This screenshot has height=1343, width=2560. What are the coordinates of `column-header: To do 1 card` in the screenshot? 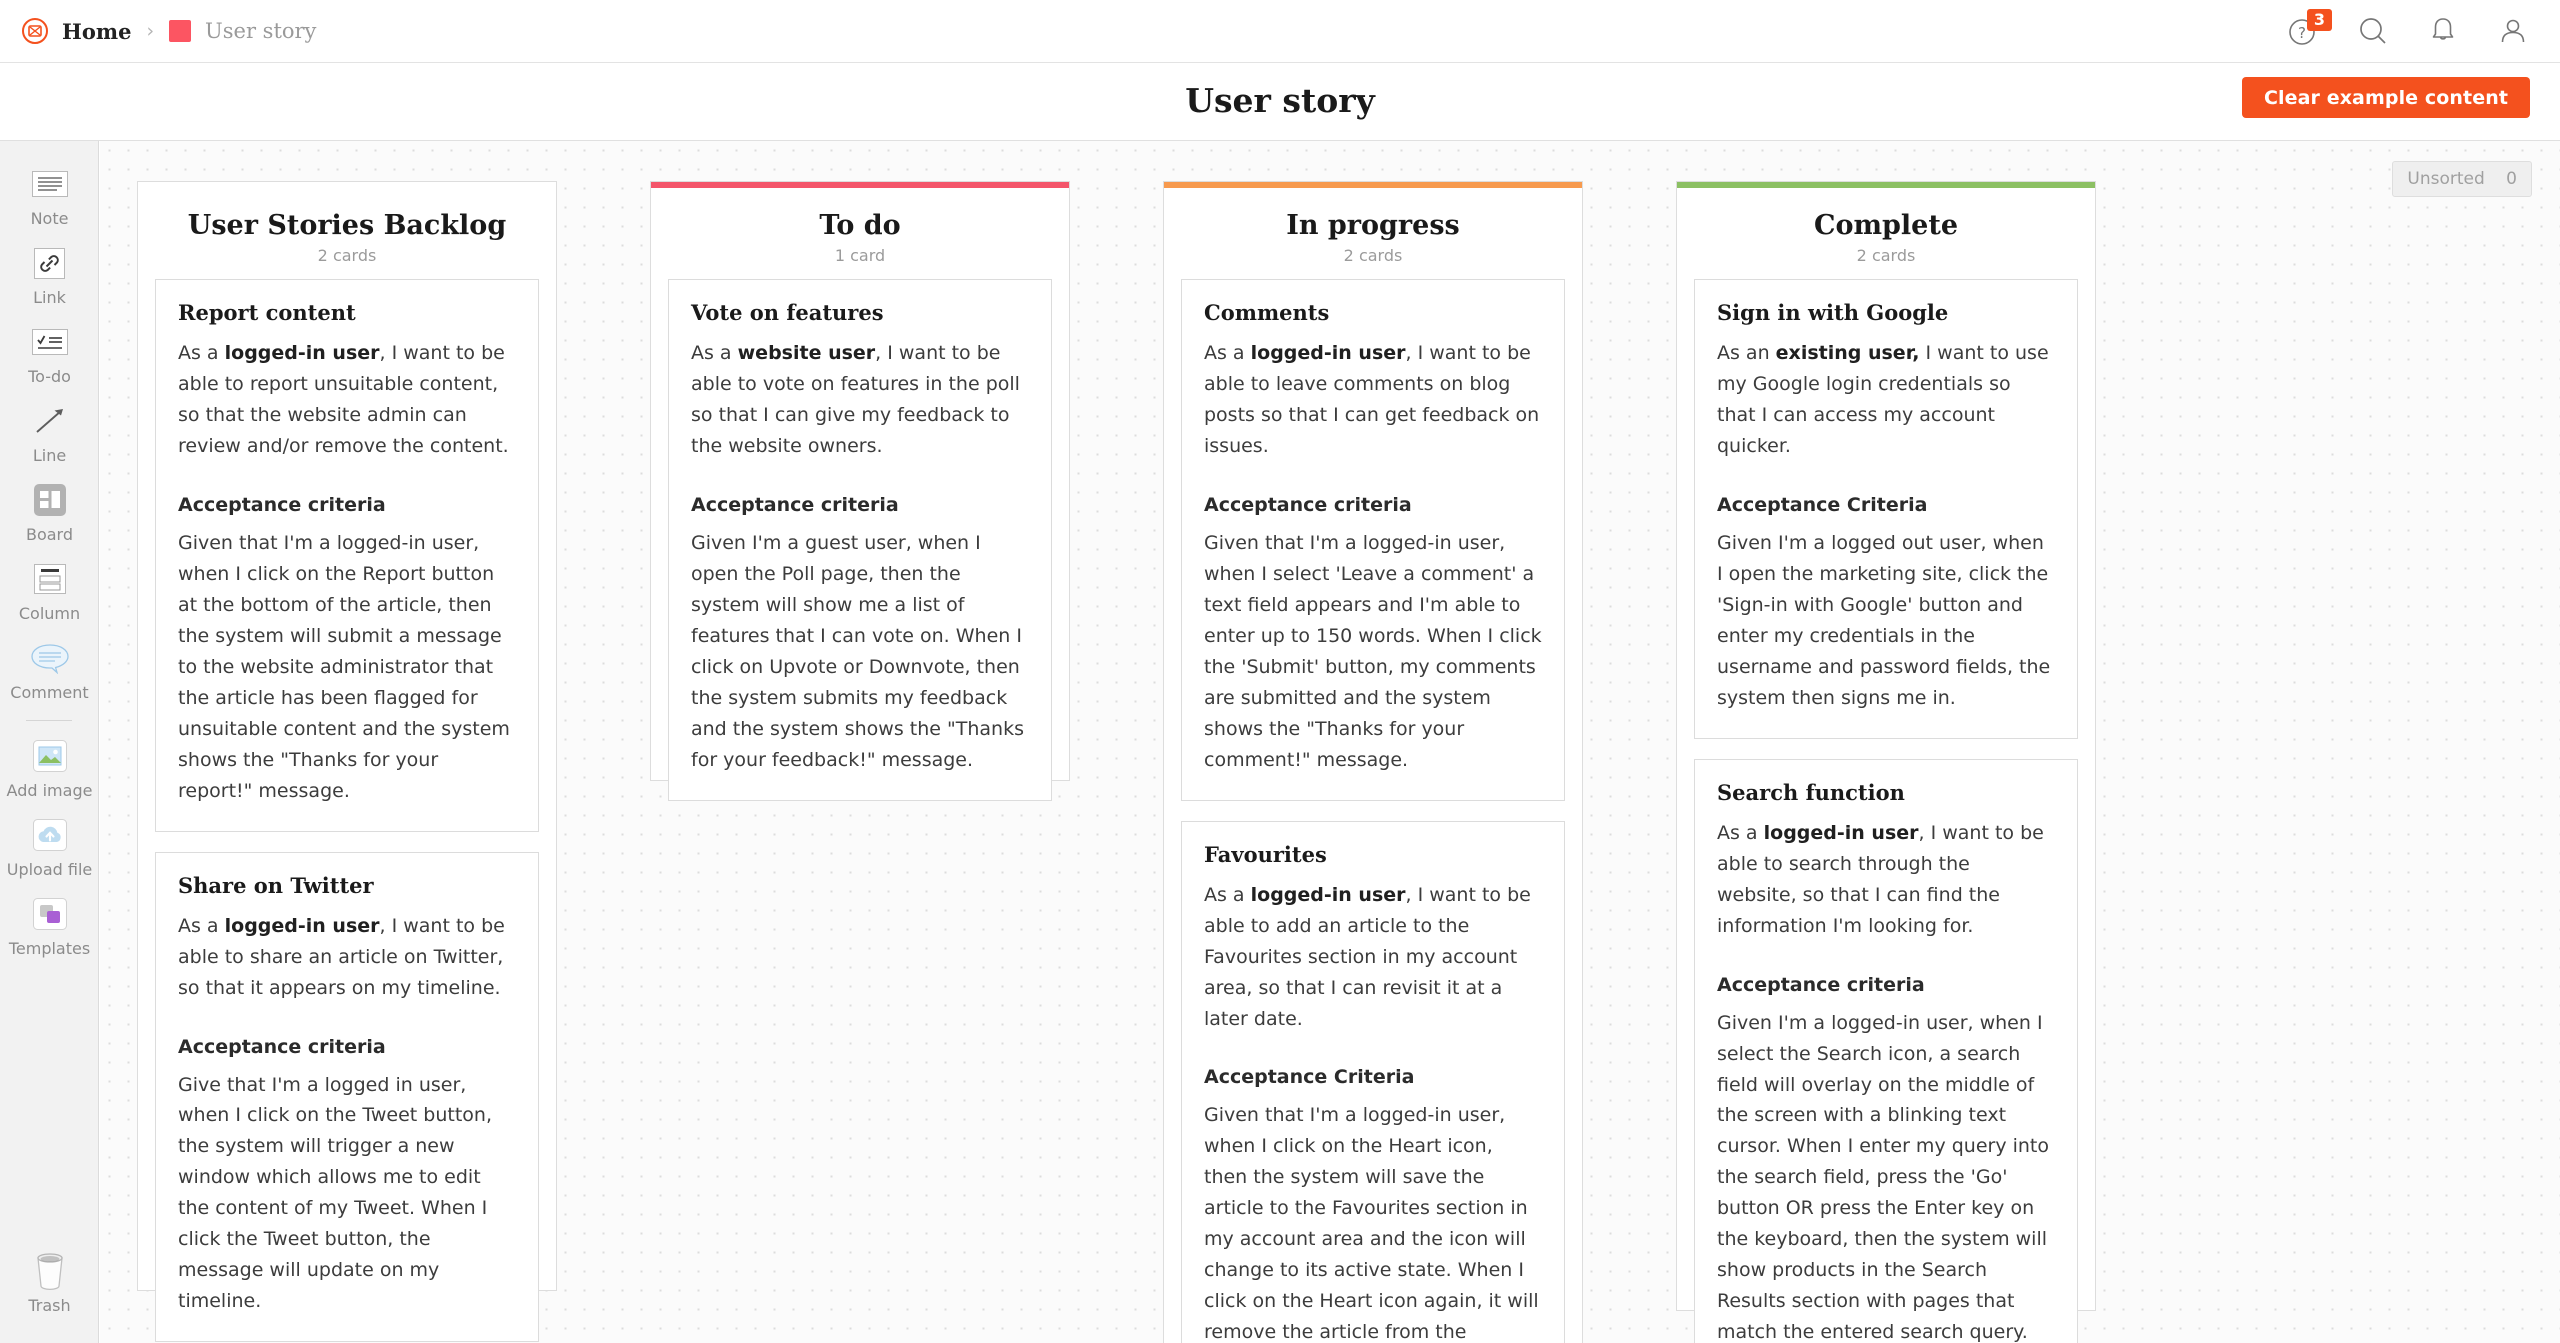 It's located at (860, 233).